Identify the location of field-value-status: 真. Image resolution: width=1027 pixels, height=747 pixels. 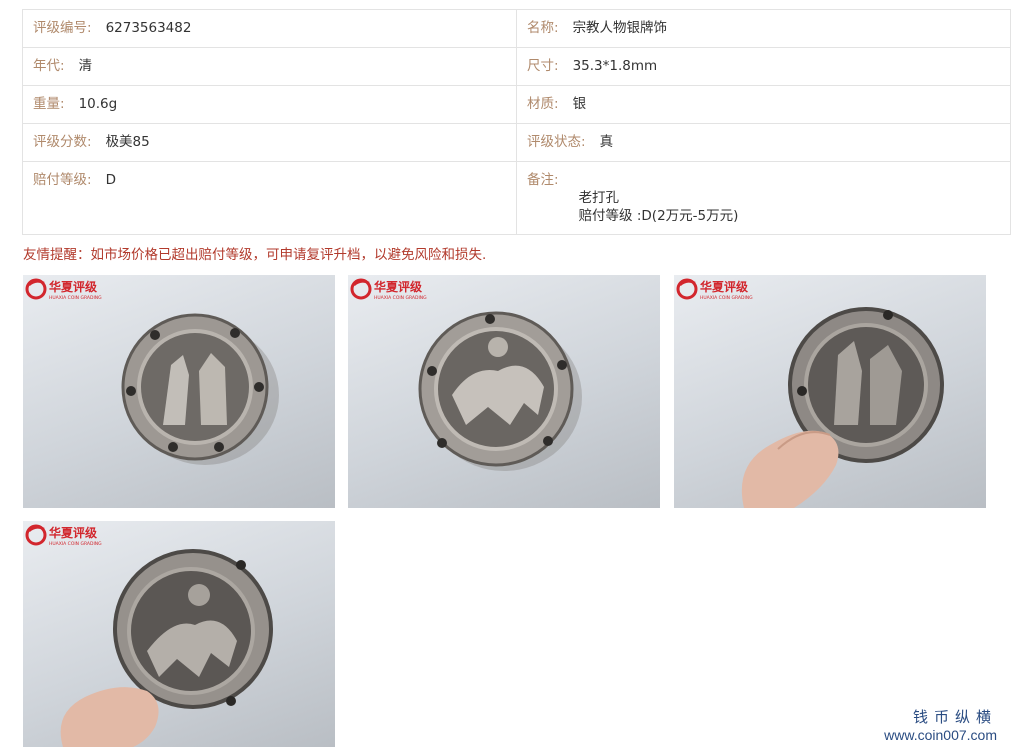
(606, 142).